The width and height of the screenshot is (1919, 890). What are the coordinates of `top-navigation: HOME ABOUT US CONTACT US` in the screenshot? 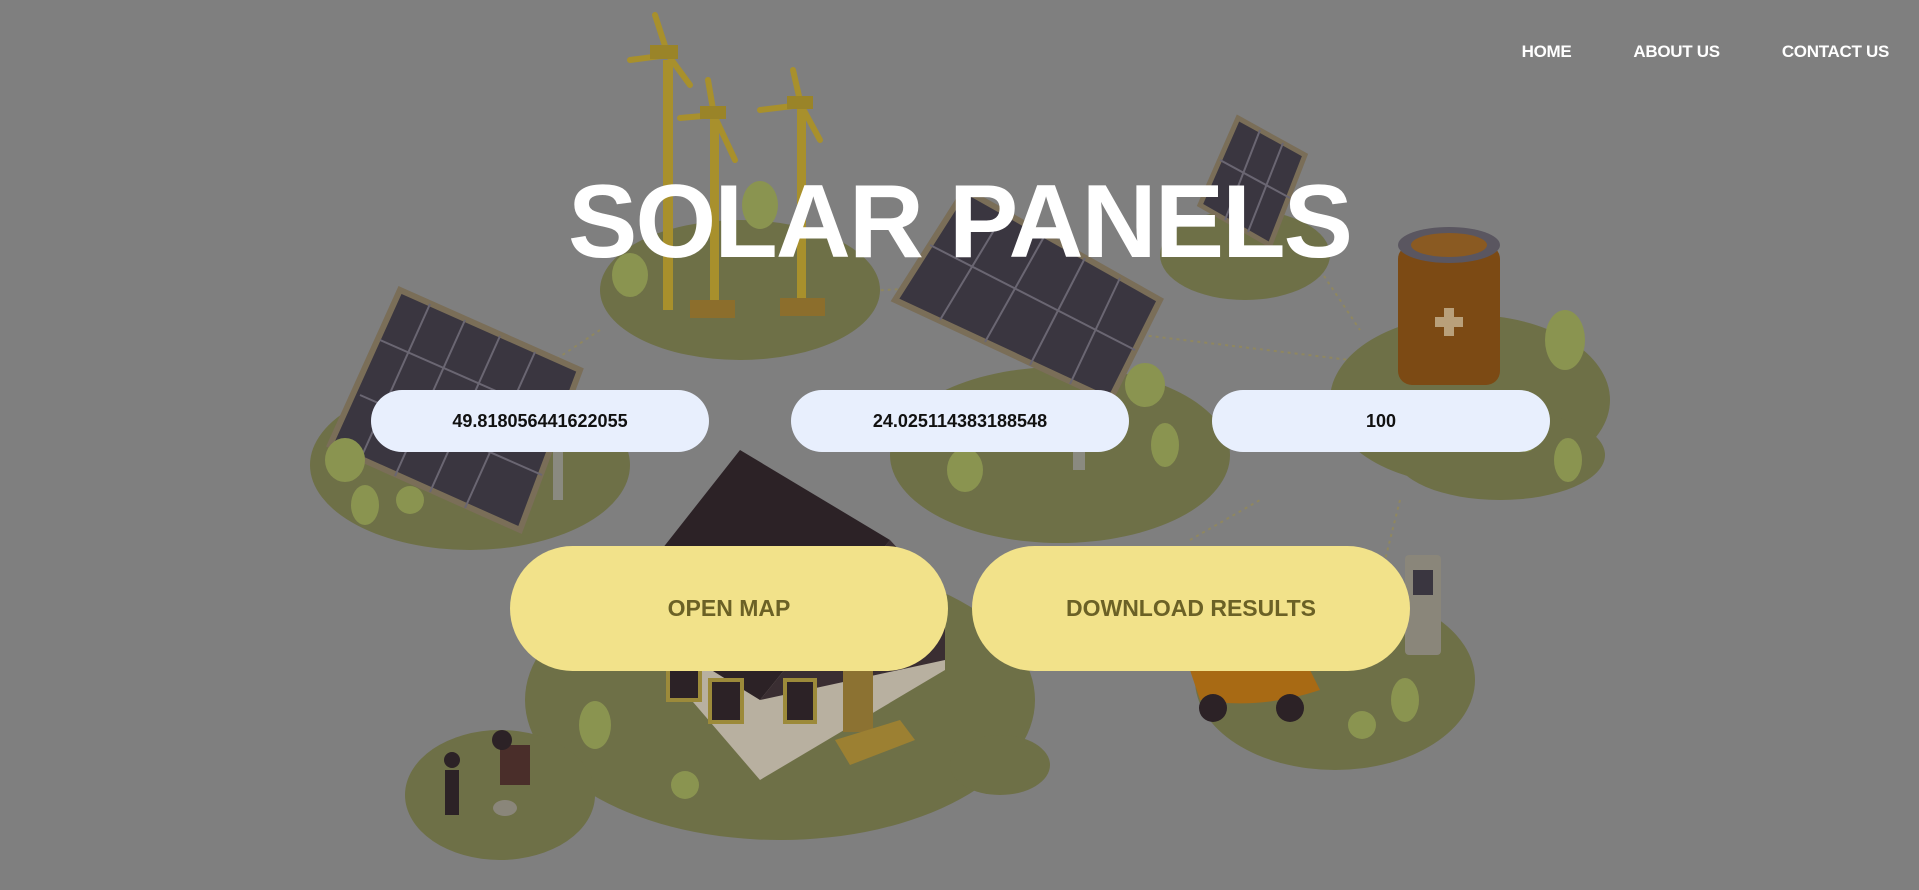 It's located at (1706, 52).